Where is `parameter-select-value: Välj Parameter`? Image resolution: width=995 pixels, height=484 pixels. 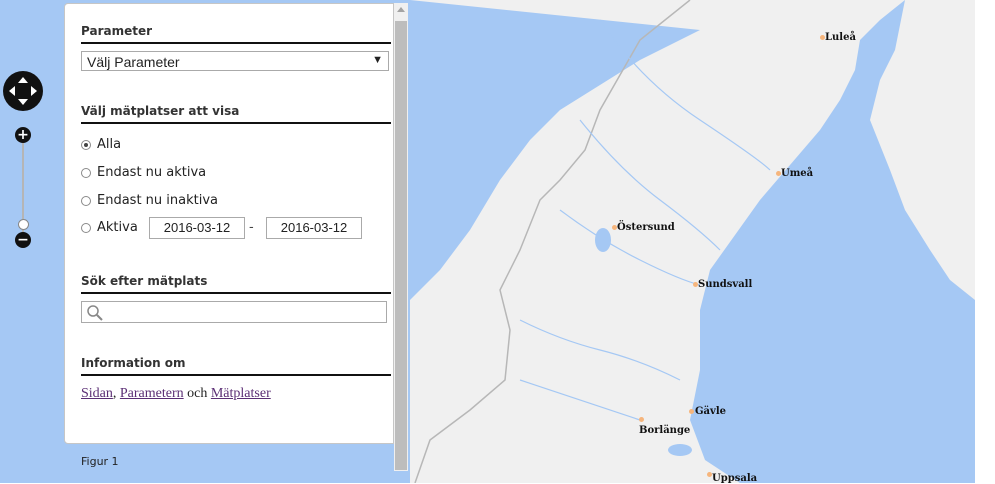
parameter-select-value: Välj Parameter is located at coordinates (133, 62).